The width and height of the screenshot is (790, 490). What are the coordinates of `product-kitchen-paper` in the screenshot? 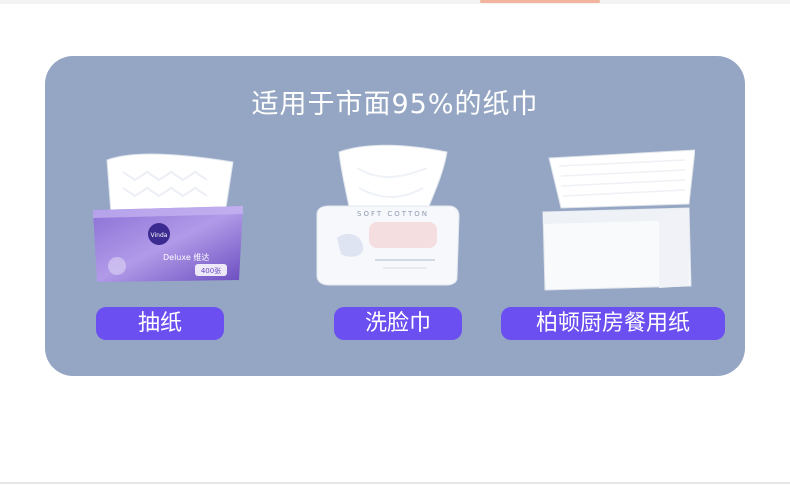 It's located at (617, 220).